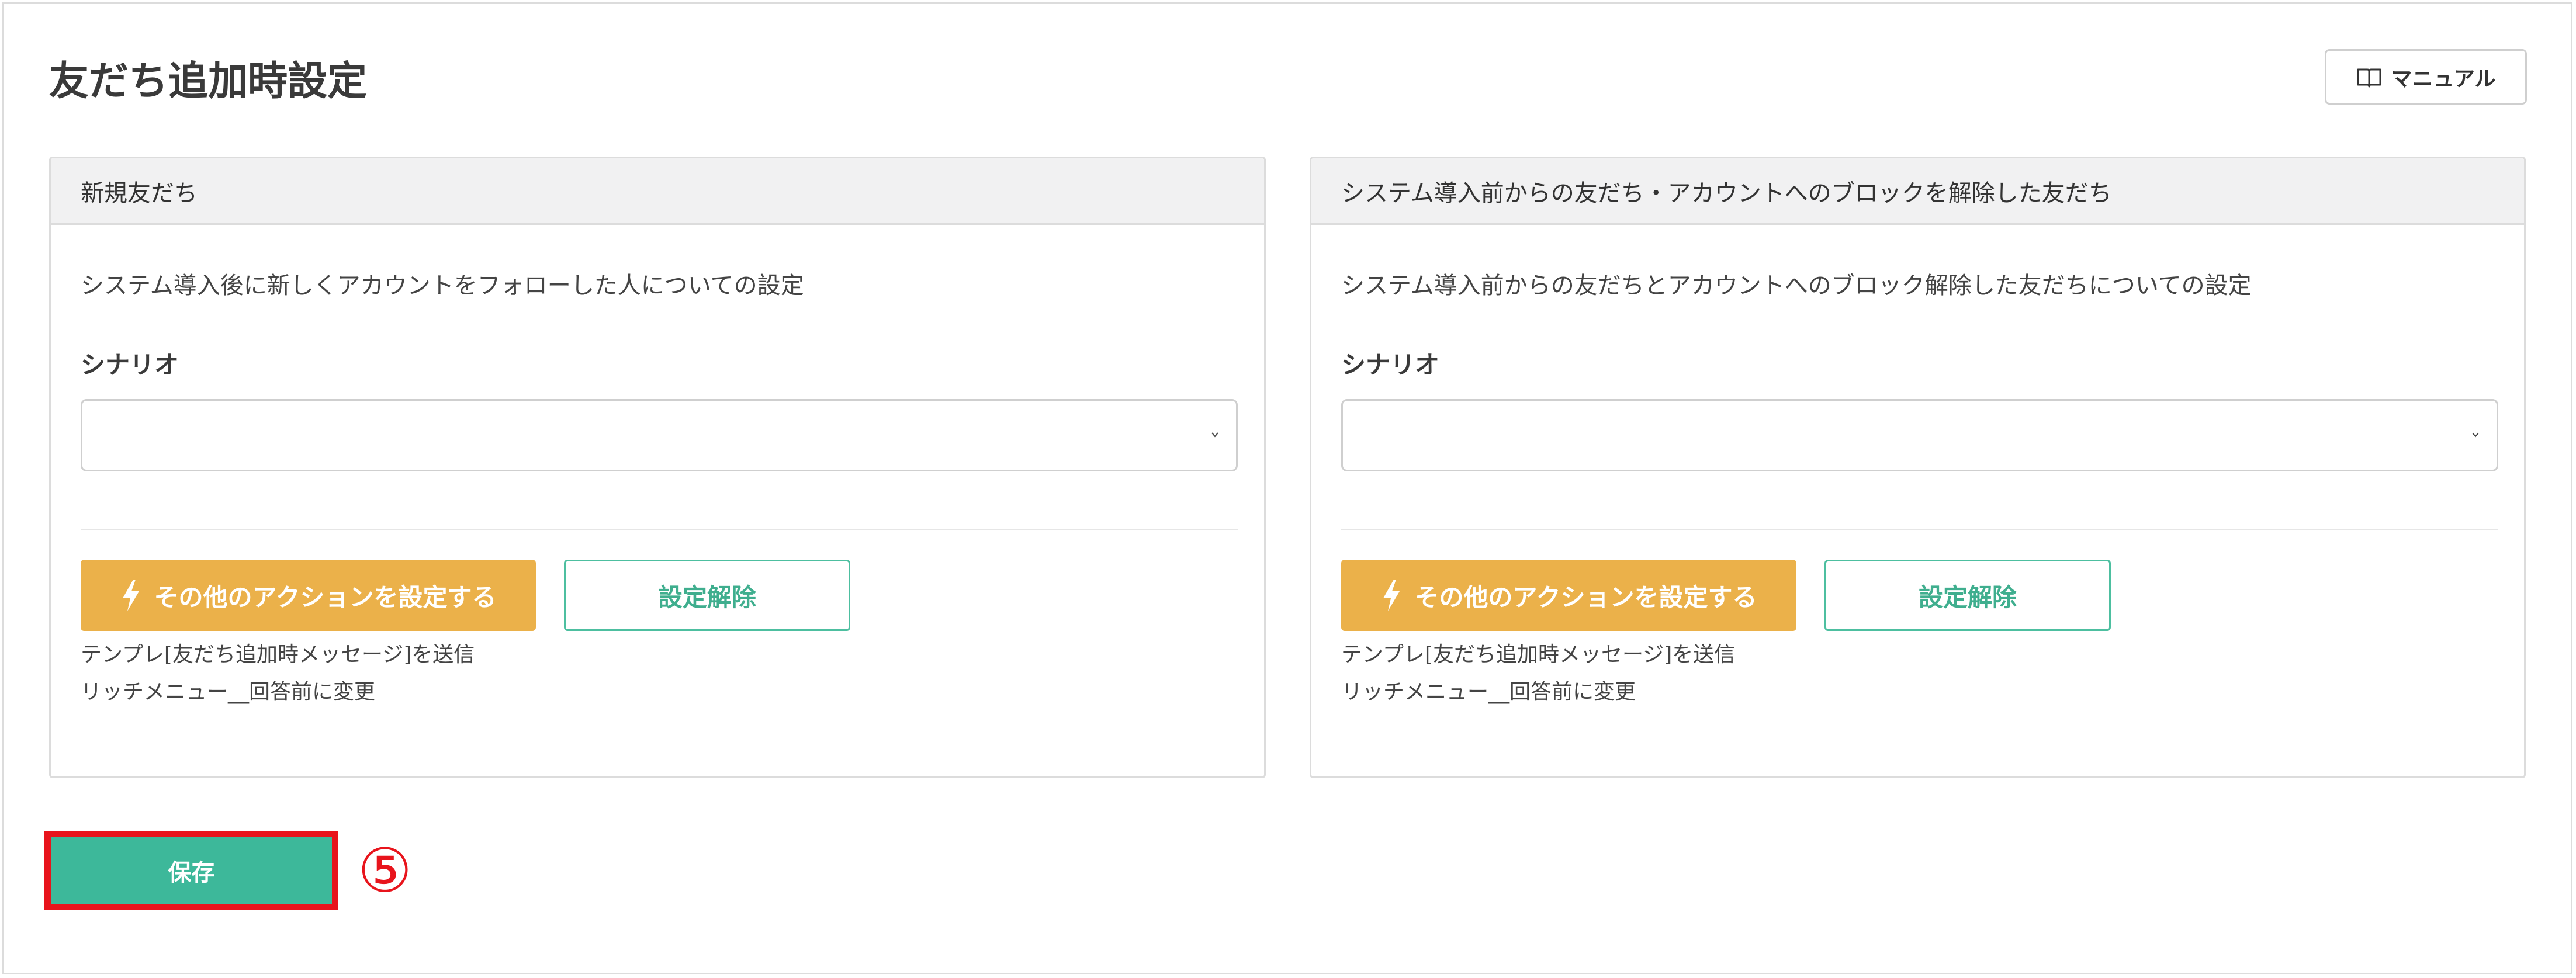  I want to click on page-title: 友だち追加時設定, so click(208, 81).